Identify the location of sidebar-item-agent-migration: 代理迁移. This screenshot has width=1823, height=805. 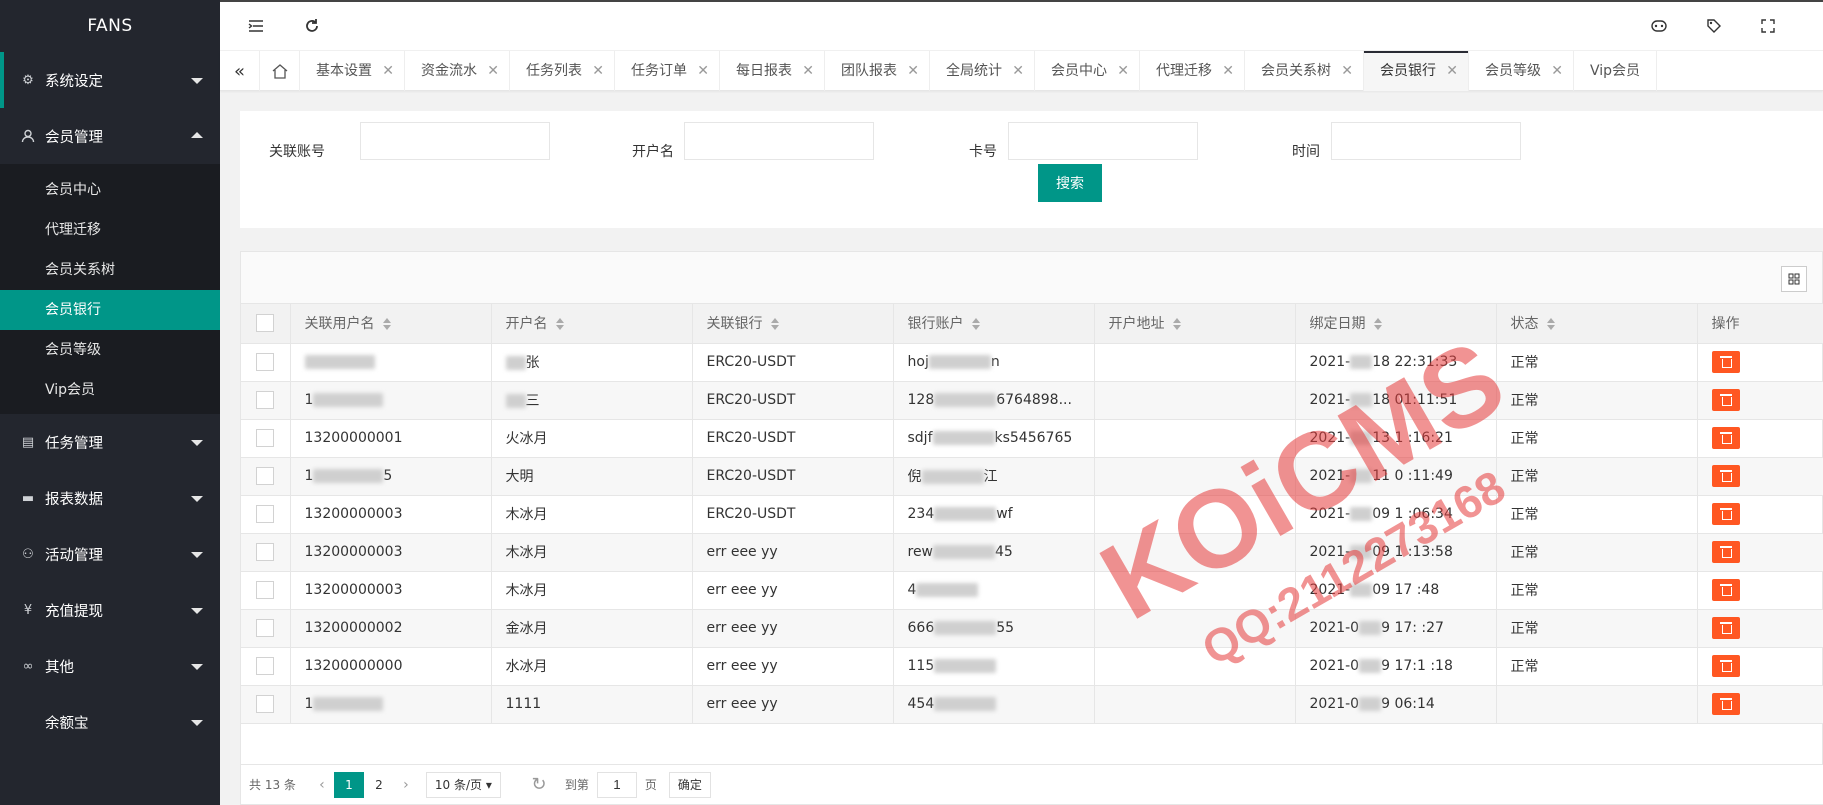
(110, 230).